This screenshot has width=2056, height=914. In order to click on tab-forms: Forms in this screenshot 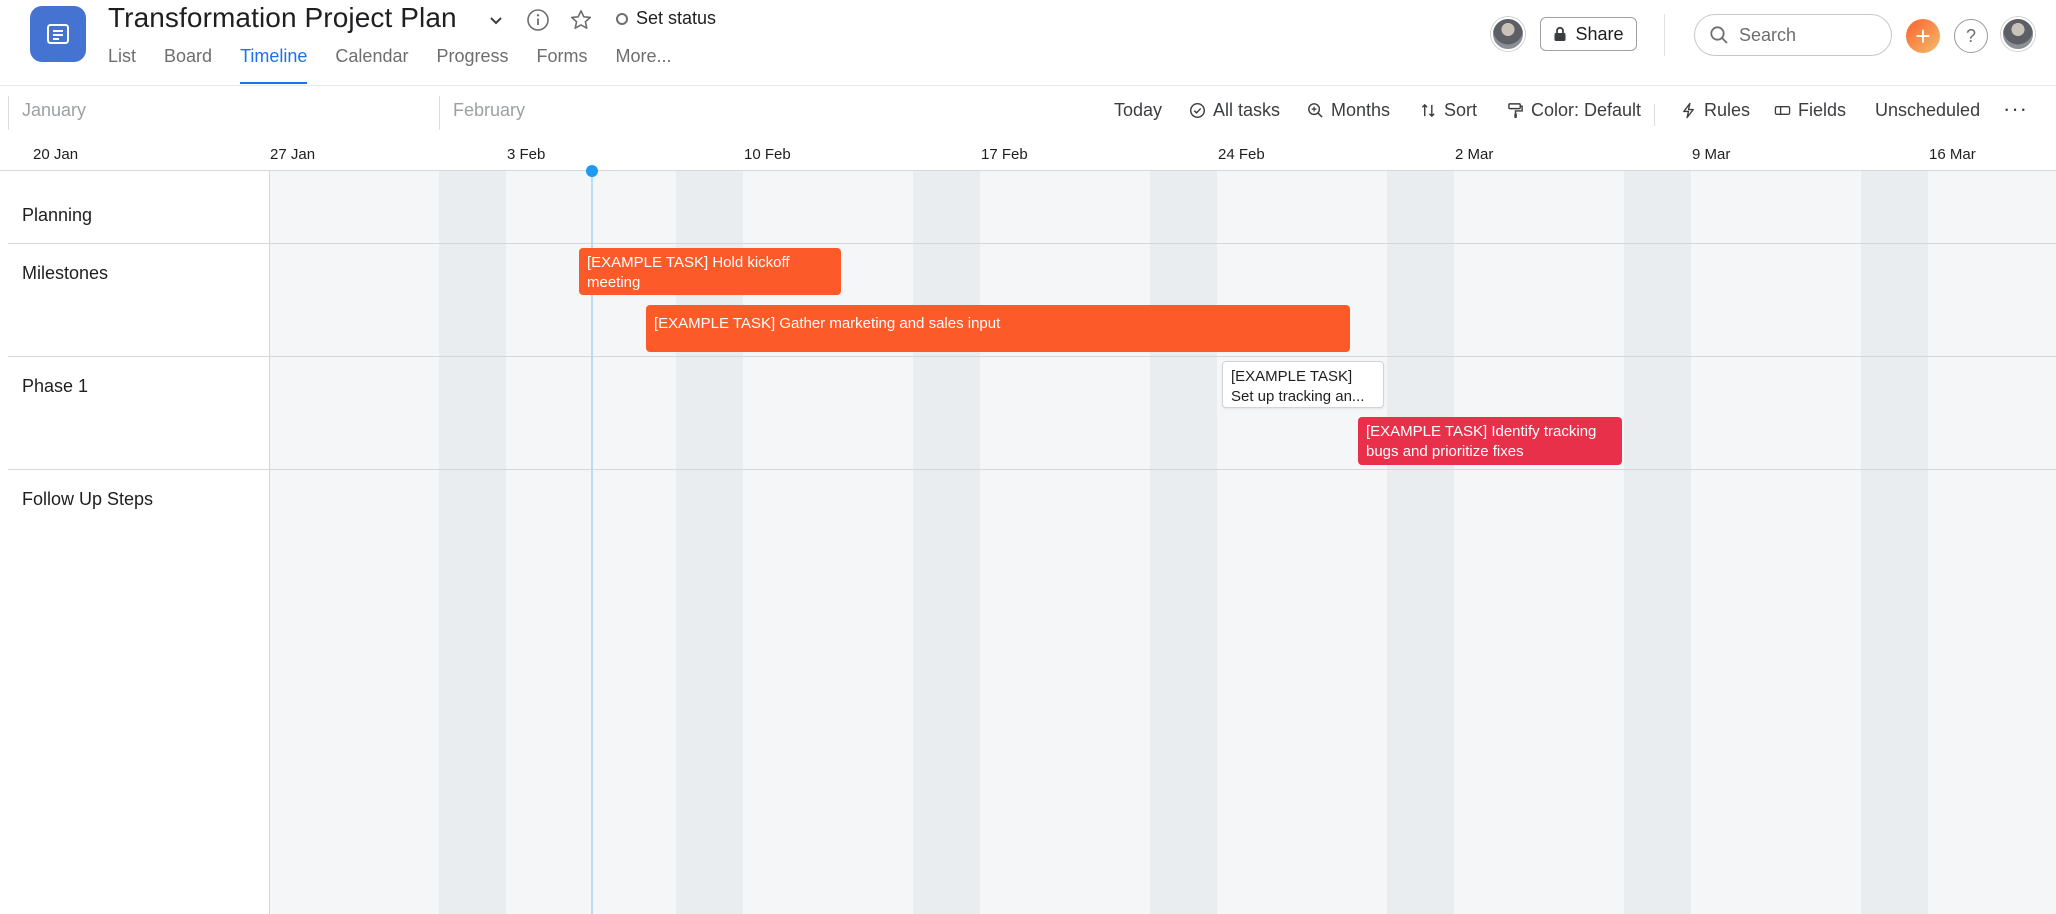, I will do `click(562, 65)`.